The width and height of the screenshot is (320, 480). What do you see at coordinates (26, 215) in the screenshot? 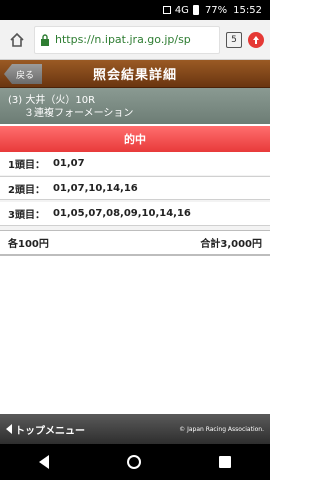
I see `selection-label: 3頭目：` at bounding box center [26, 215].